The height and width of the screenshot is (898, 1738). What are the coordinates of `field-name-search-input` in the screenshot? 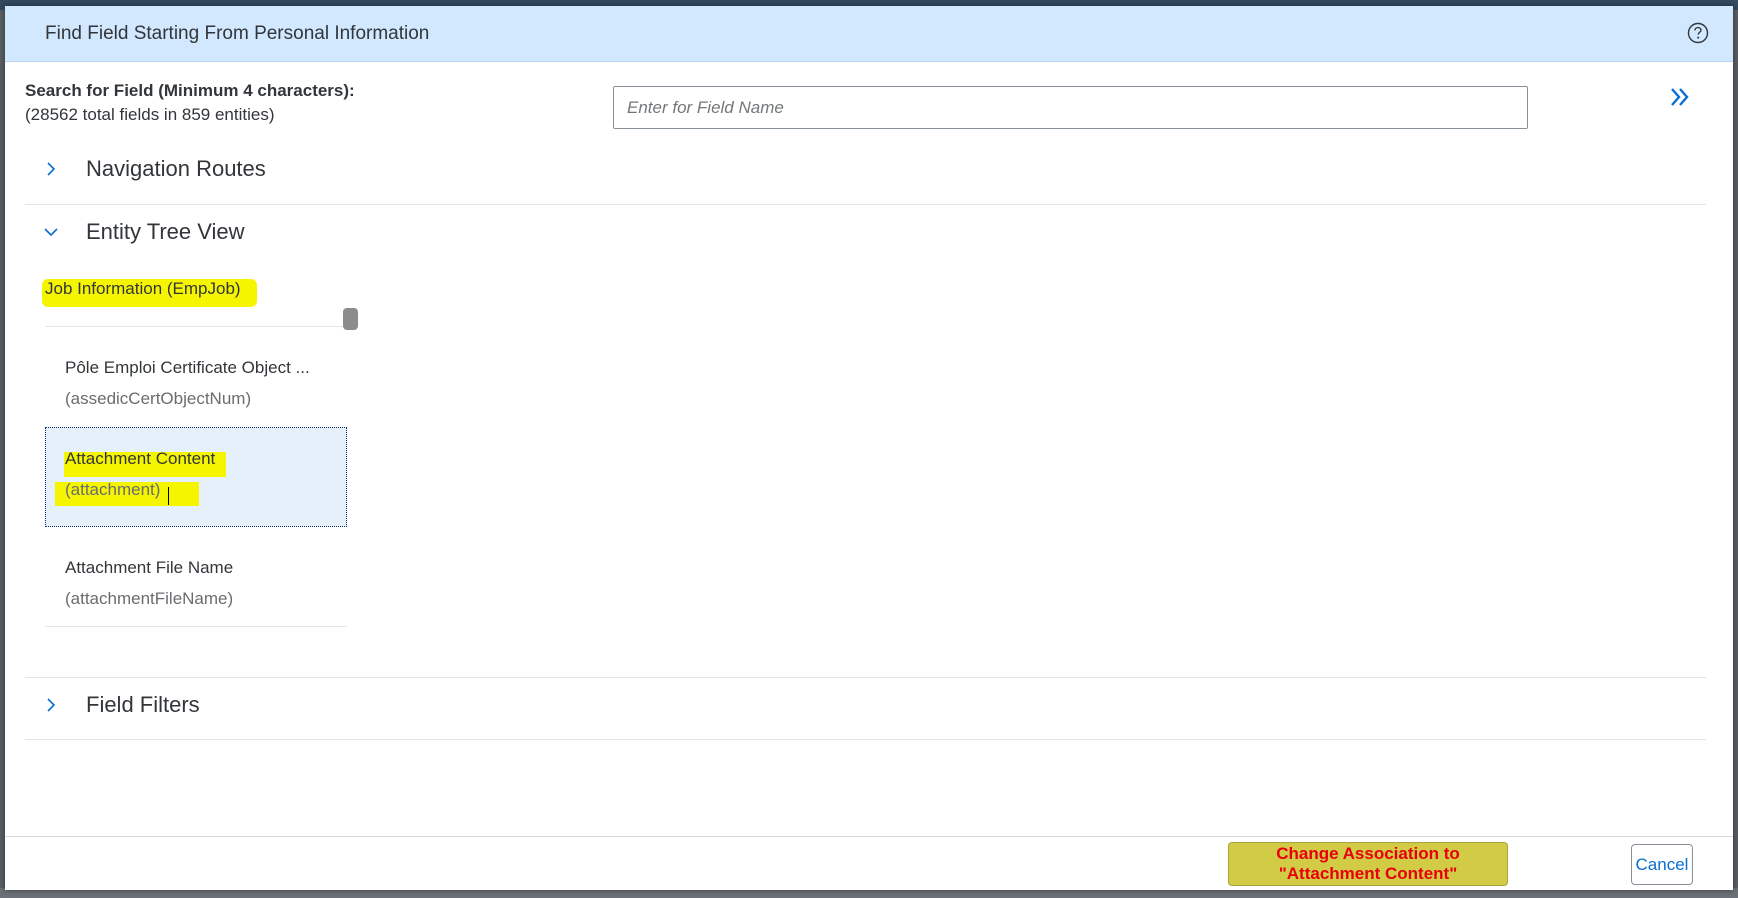 It's located at (1070, 107).